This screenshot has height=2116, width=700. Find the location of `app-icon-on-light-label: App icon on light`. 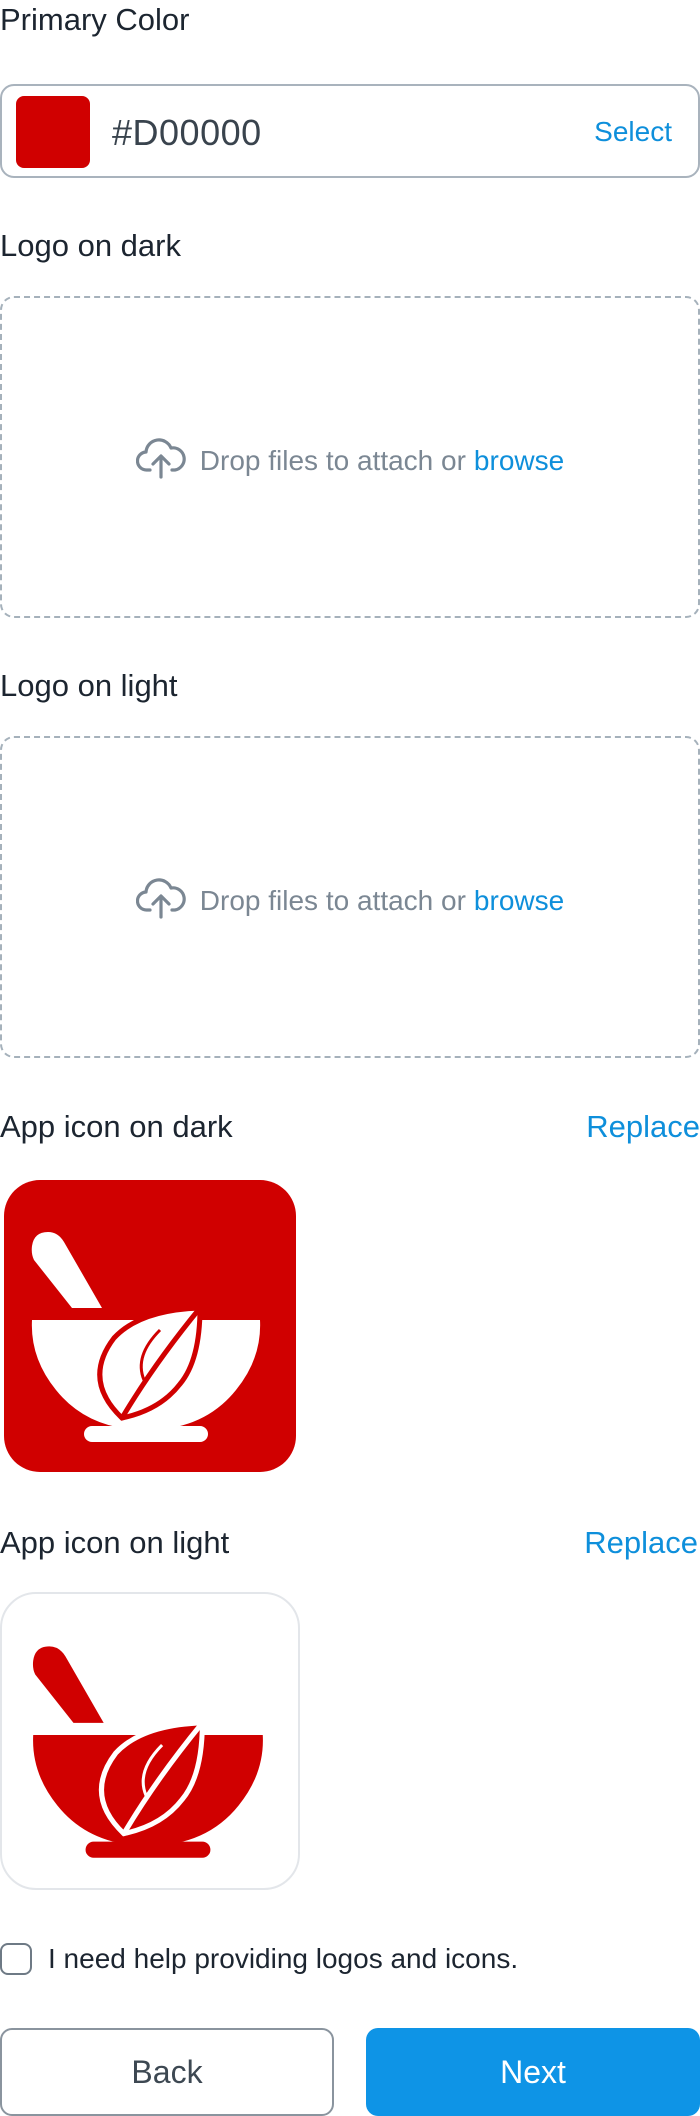

app-icon-on-light-label: App icon on light is located at coordinates (115, 1542).